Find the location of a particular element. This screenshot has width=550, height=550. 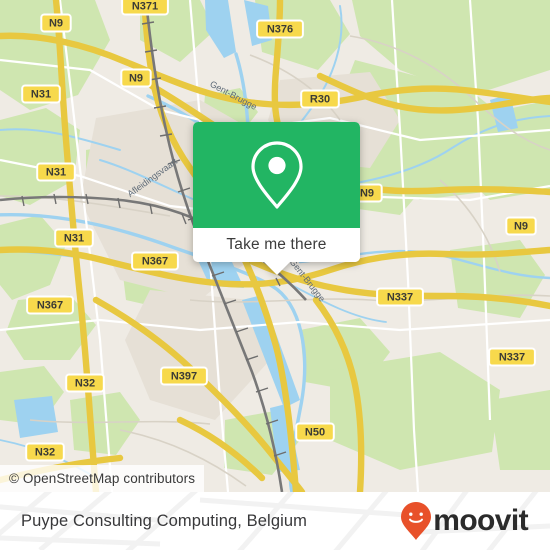

road-shield-label: R30 is located at coordinates (320, 99).